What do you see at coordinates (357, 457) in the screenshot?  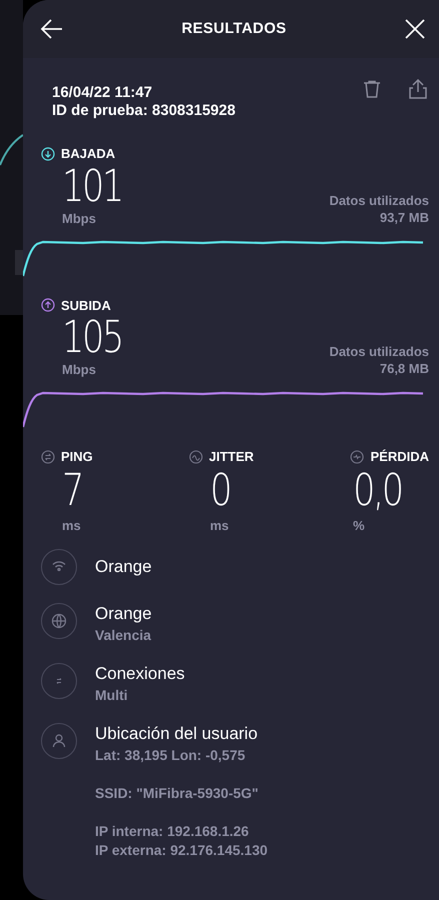 I see `pulse-icon` at bounding box center [357, 457].